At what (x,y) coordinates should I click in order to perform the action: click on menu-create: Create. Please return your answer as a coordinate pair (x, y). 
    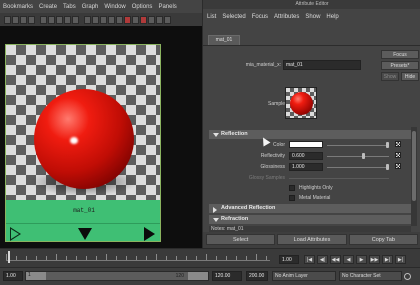
    Looking at the image, I should click on (48, 7).